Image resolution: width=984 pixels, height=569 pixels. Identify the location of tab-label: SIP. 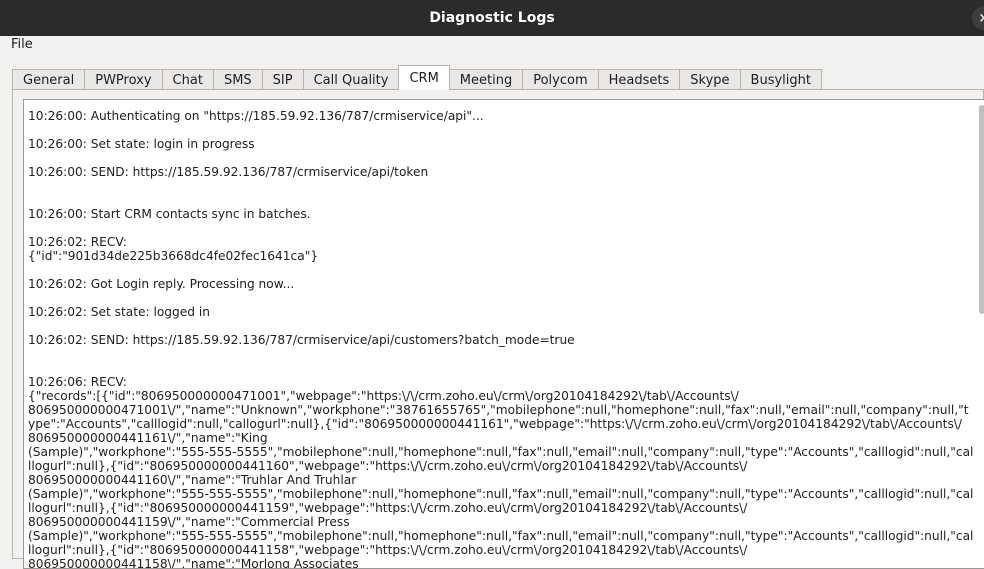
(282, 80).